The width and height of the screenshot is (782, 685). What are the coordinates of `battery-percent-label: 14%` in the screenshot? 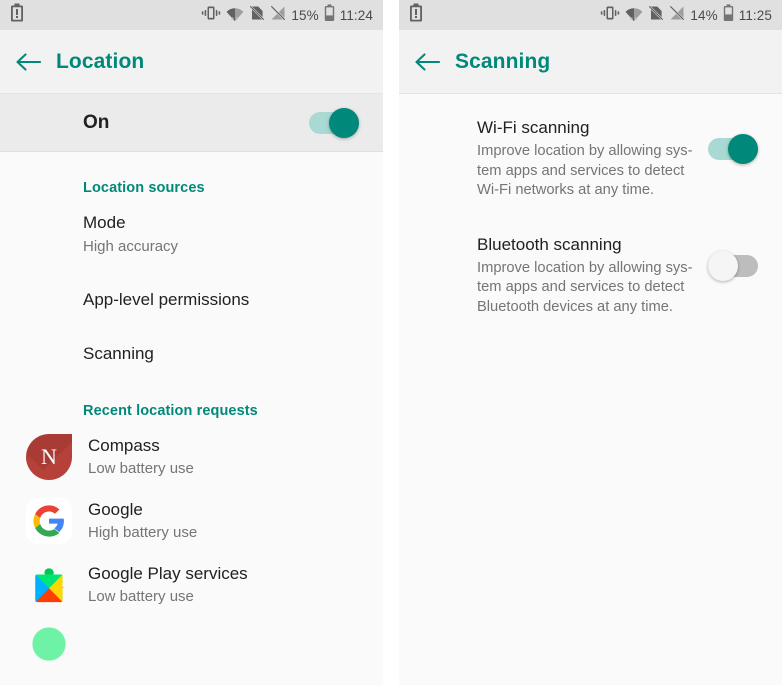 It's located at (704, 15).